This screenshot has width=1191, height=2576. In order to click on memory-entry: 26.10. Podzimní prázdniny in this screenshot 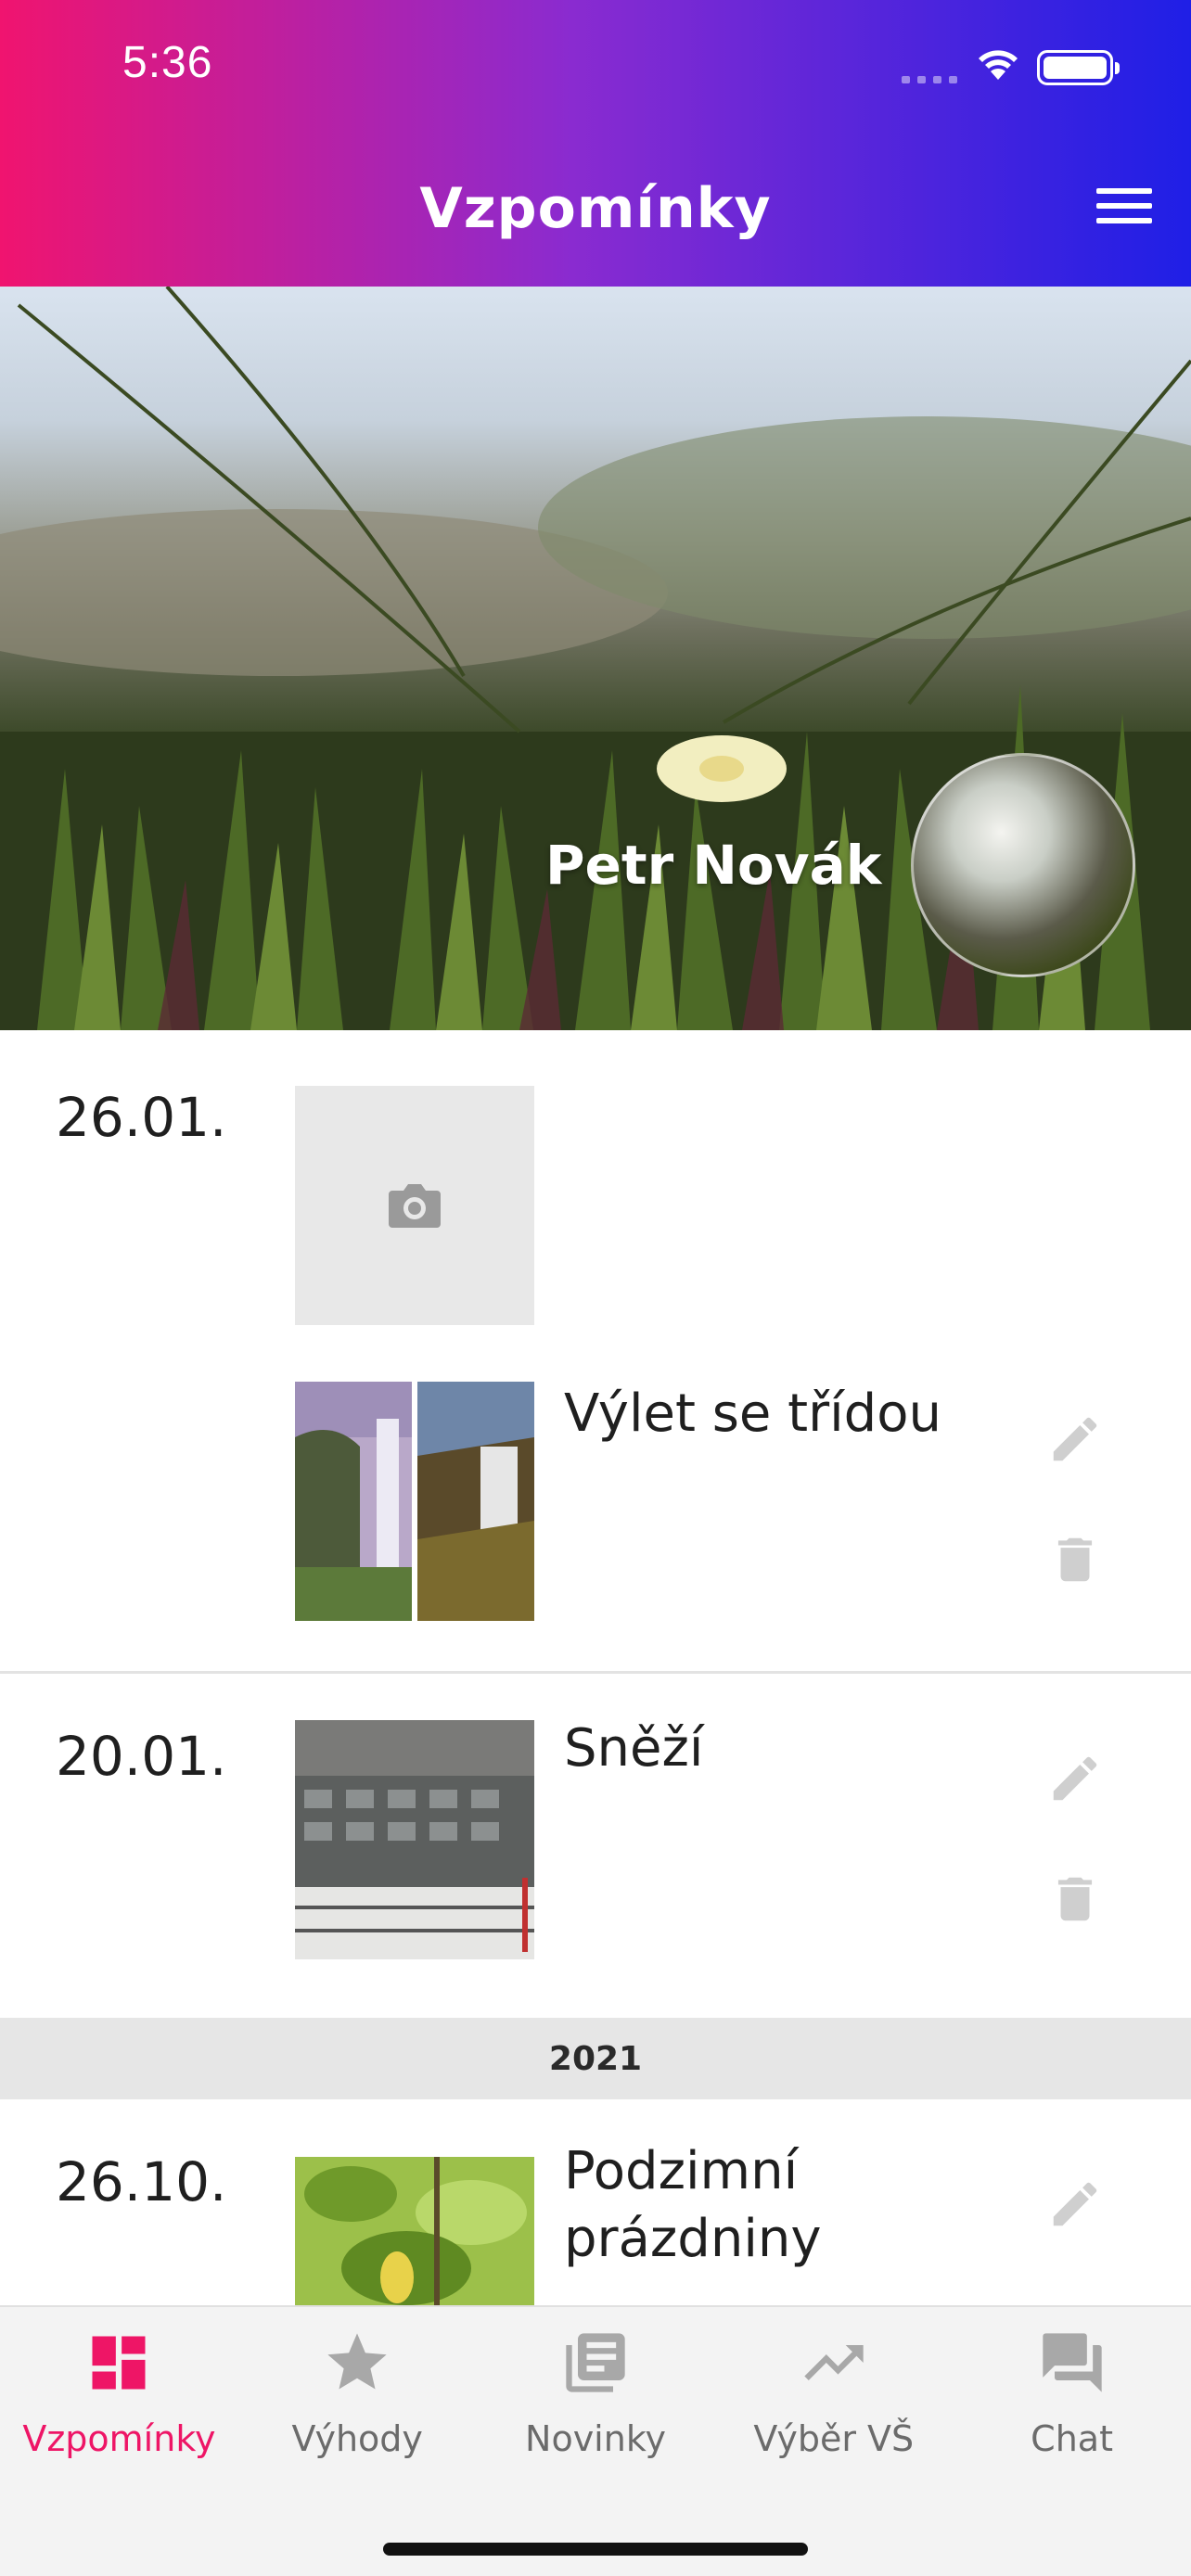, I will do `click(595, 2202)`.